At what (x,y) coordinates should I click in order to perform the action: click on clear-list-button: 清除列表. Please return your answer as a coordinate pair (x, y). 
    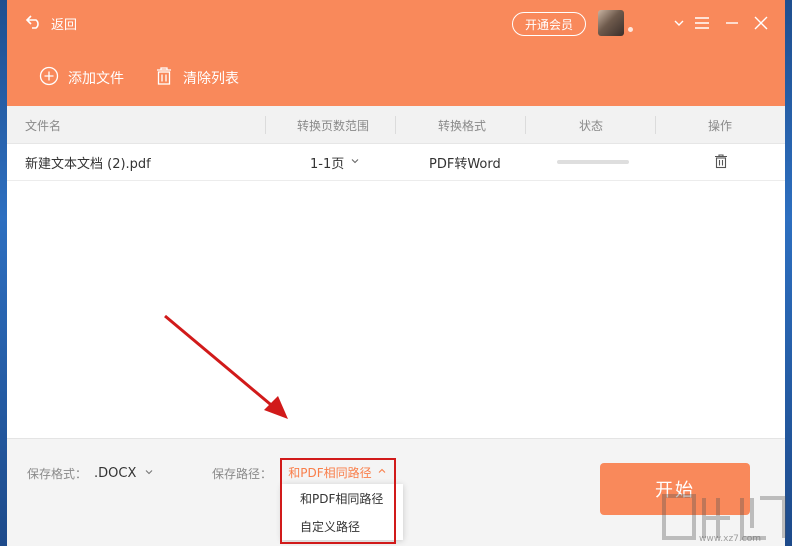
    Looking at the image, I should click on (196, 78).